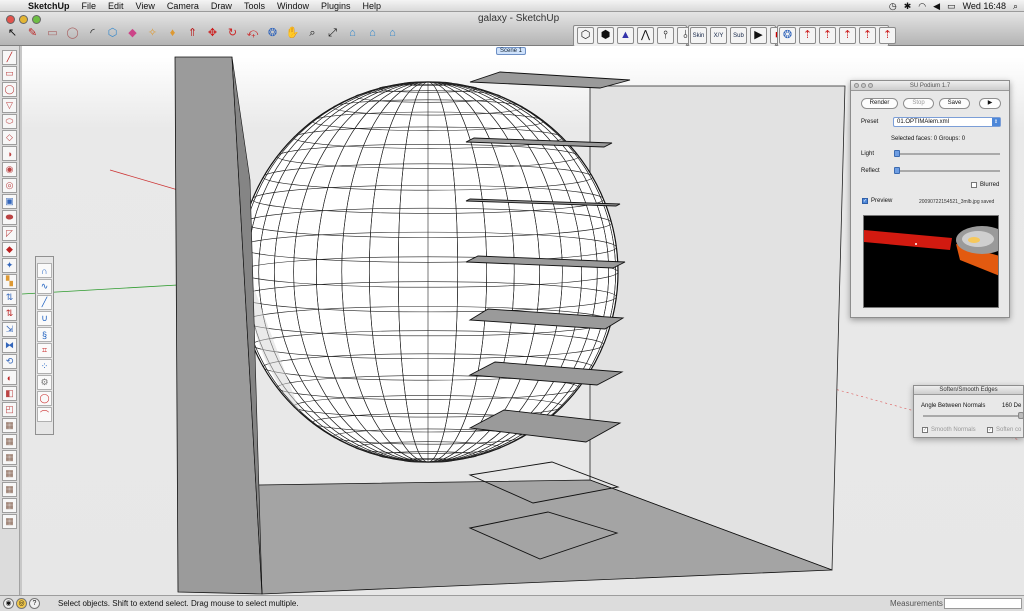  What do you see at coordinates (372, 33) in the screenshot?
I see `share-model-icon: ⌂` at bounding box center [372, 33].